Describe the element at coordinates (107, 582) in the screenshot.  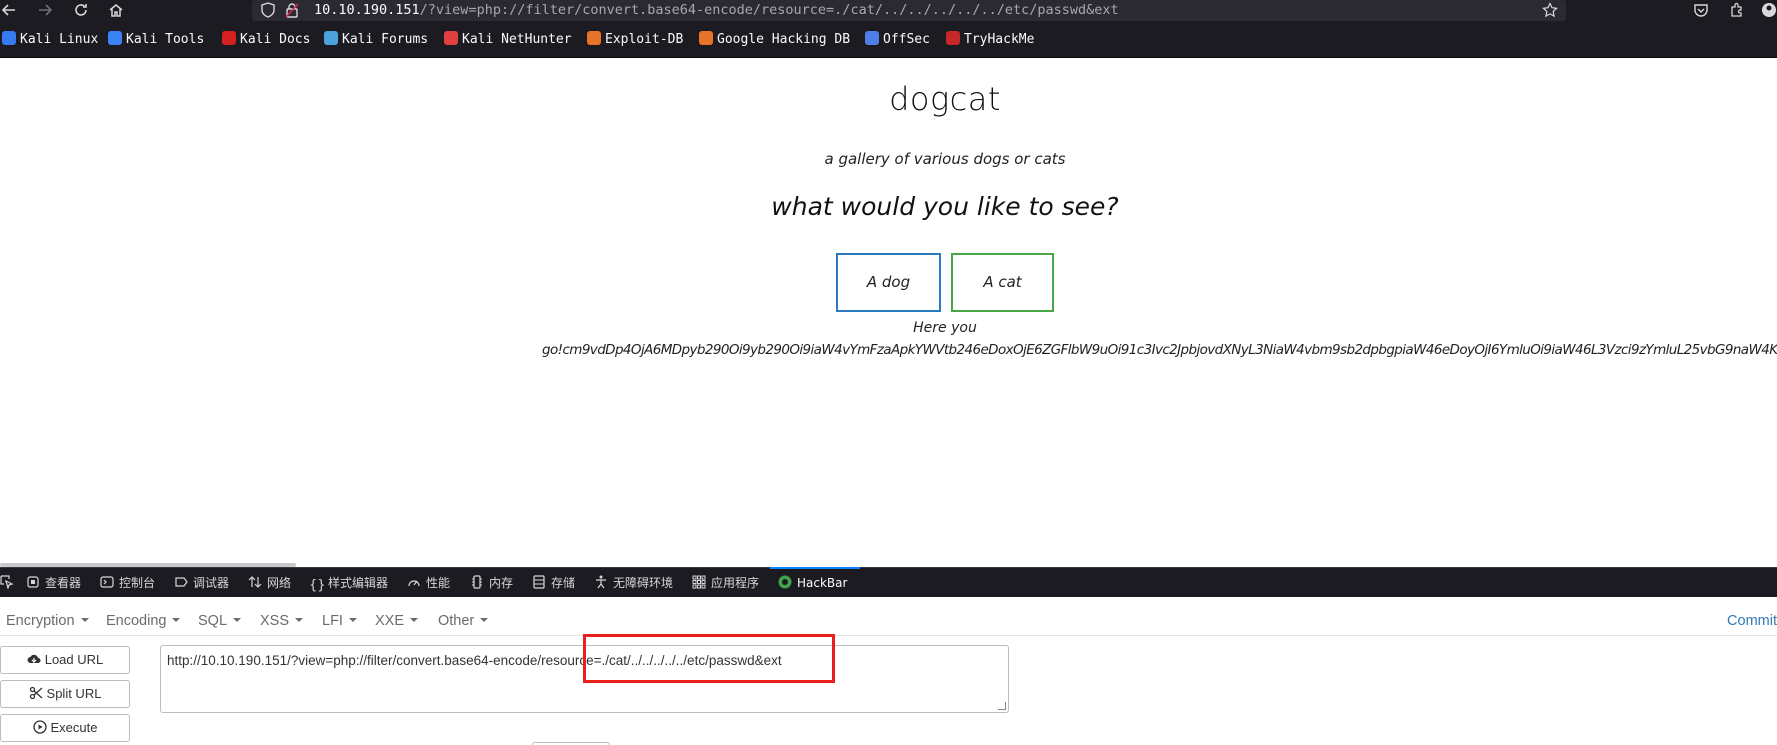
I see `console-icon` at that location.